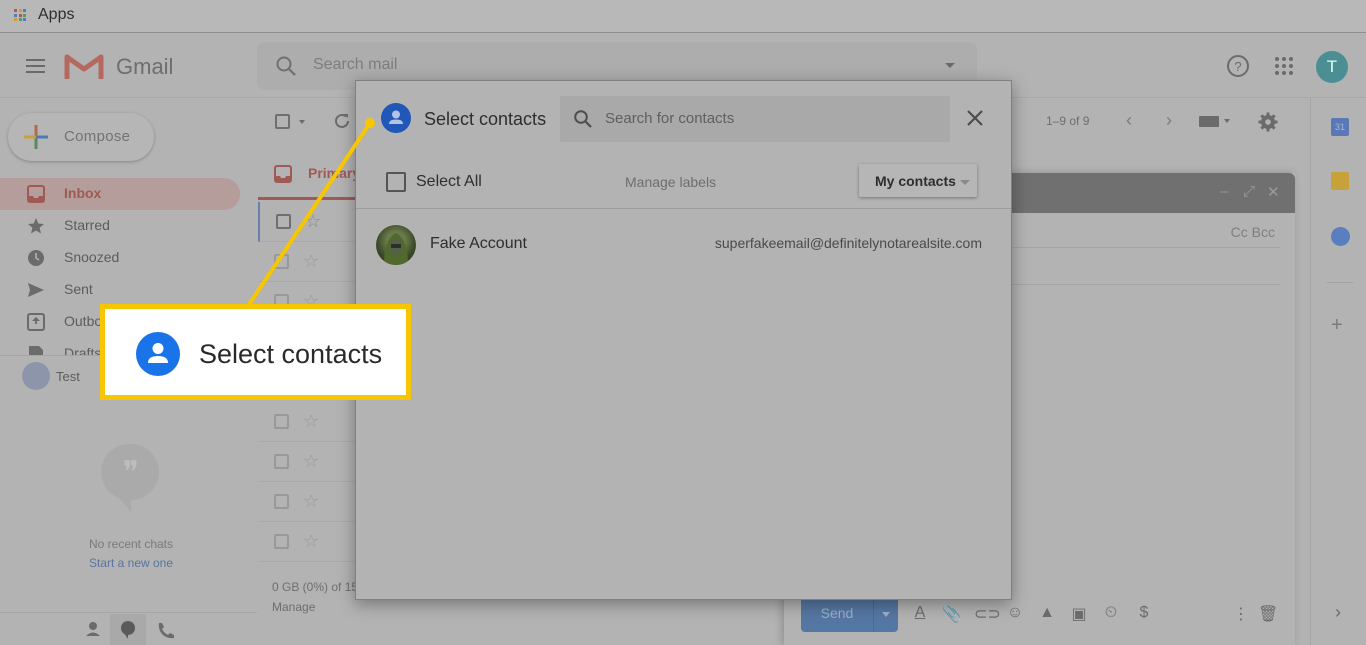 This screenshot has width=1366, height=645. I want to click on tab-primary-label: Primary, so click(334, 173).